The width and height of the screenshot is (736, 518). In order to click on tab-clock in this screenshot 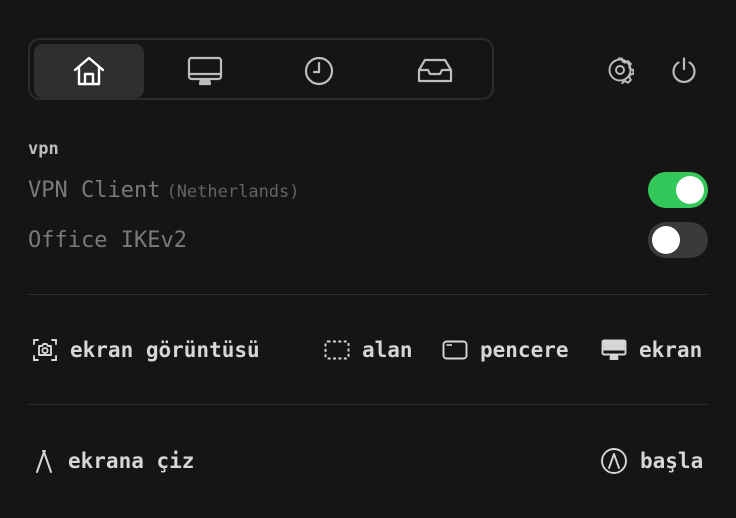, I will do `click(319, 71)`.